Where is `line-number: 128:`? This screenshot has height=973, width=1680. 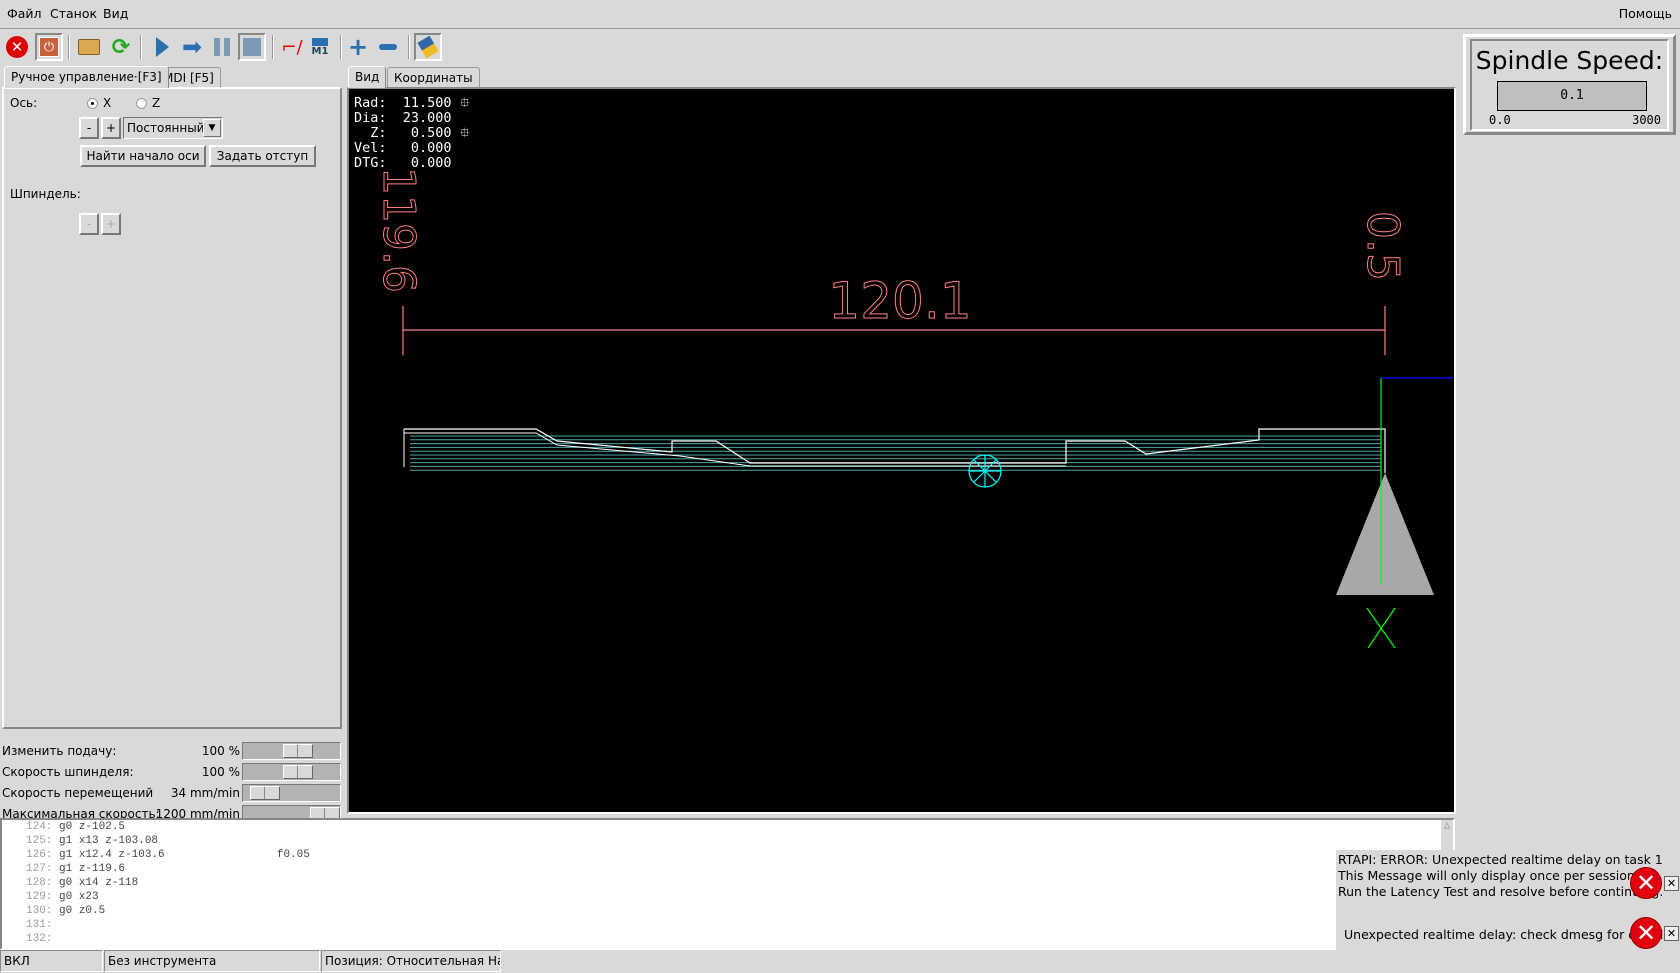
line-number: 128: is located at coordinates (39, 883).